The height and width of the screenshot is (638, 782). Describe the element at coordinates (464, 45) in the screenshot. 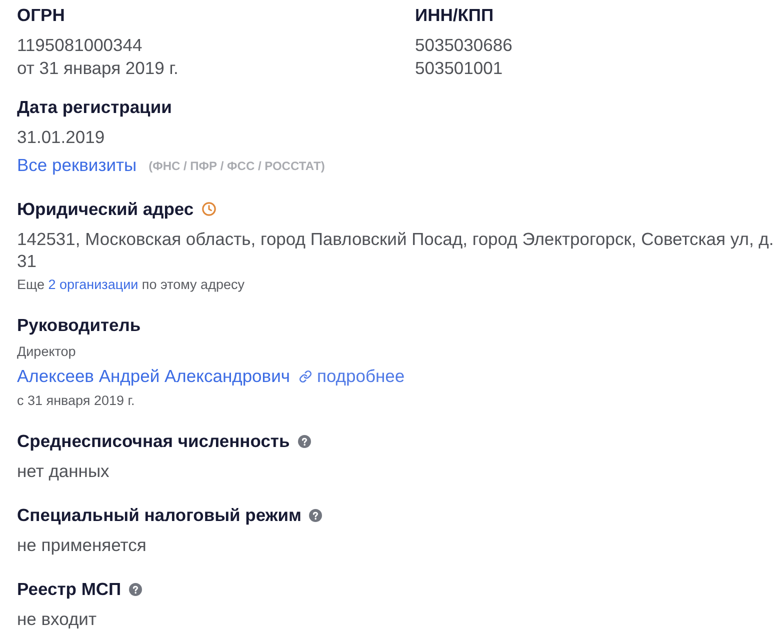

I see `field-value: 5035030686` at that location.